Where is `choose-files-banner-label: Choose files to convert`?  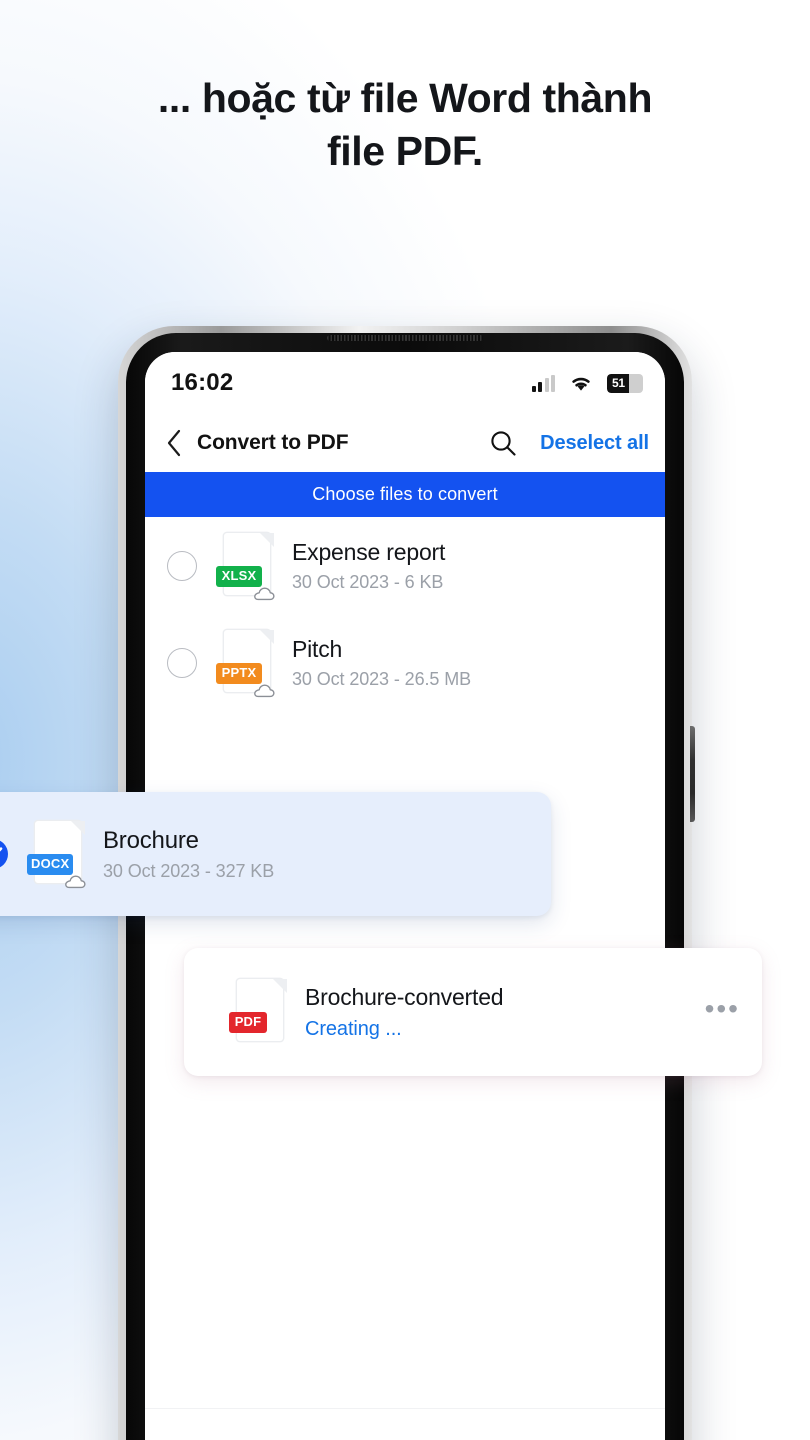
choose-files-banner-label: Choose files to convert is located at coordinates (405, 494).